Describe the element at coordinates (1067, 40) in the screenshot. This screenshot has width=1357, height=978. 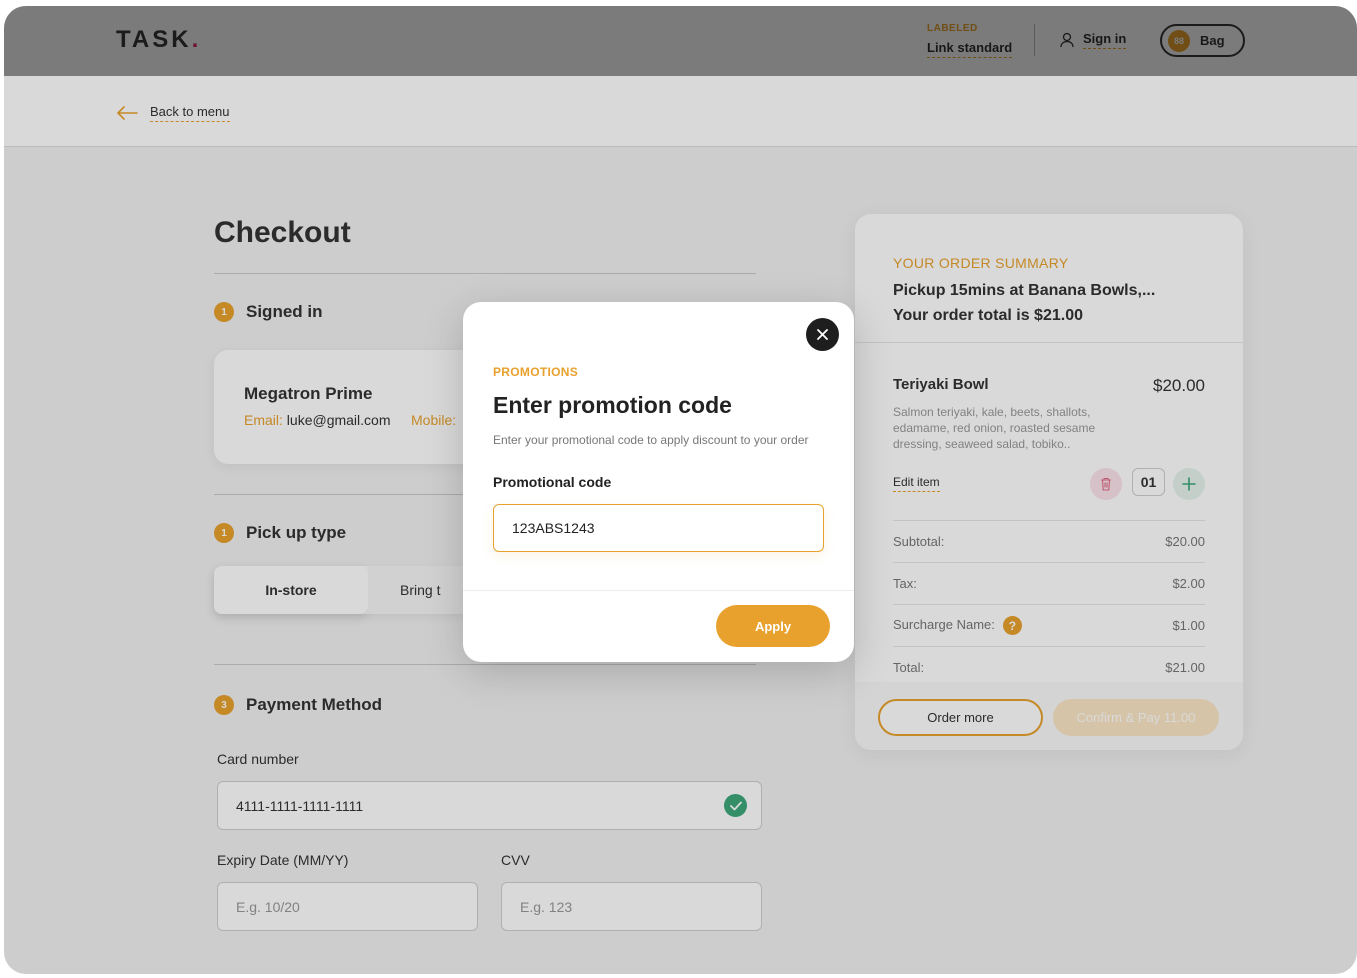
I see `user-icon` at that location.